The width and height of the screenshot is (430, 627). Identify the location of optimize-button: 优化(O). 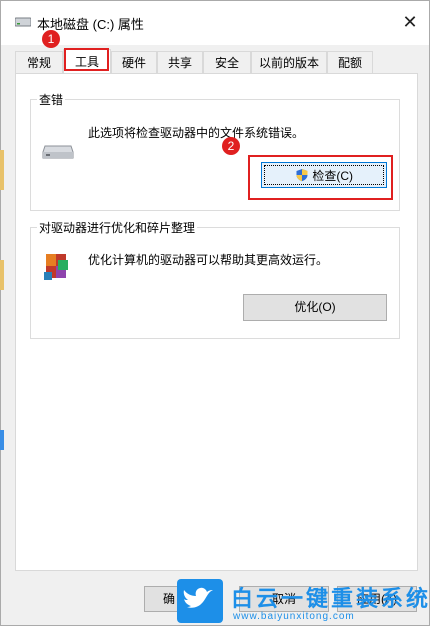
(315, 307).